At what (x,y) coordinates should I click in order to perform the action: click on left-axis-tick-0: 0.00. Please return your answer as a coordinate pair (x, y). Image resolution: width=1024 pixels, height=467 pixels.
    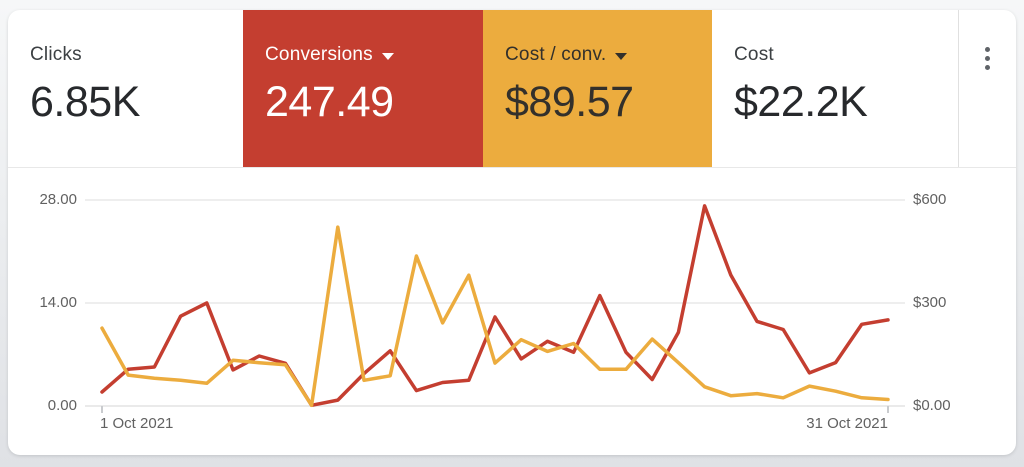
    Looking at the image, I should click on (62, 405).